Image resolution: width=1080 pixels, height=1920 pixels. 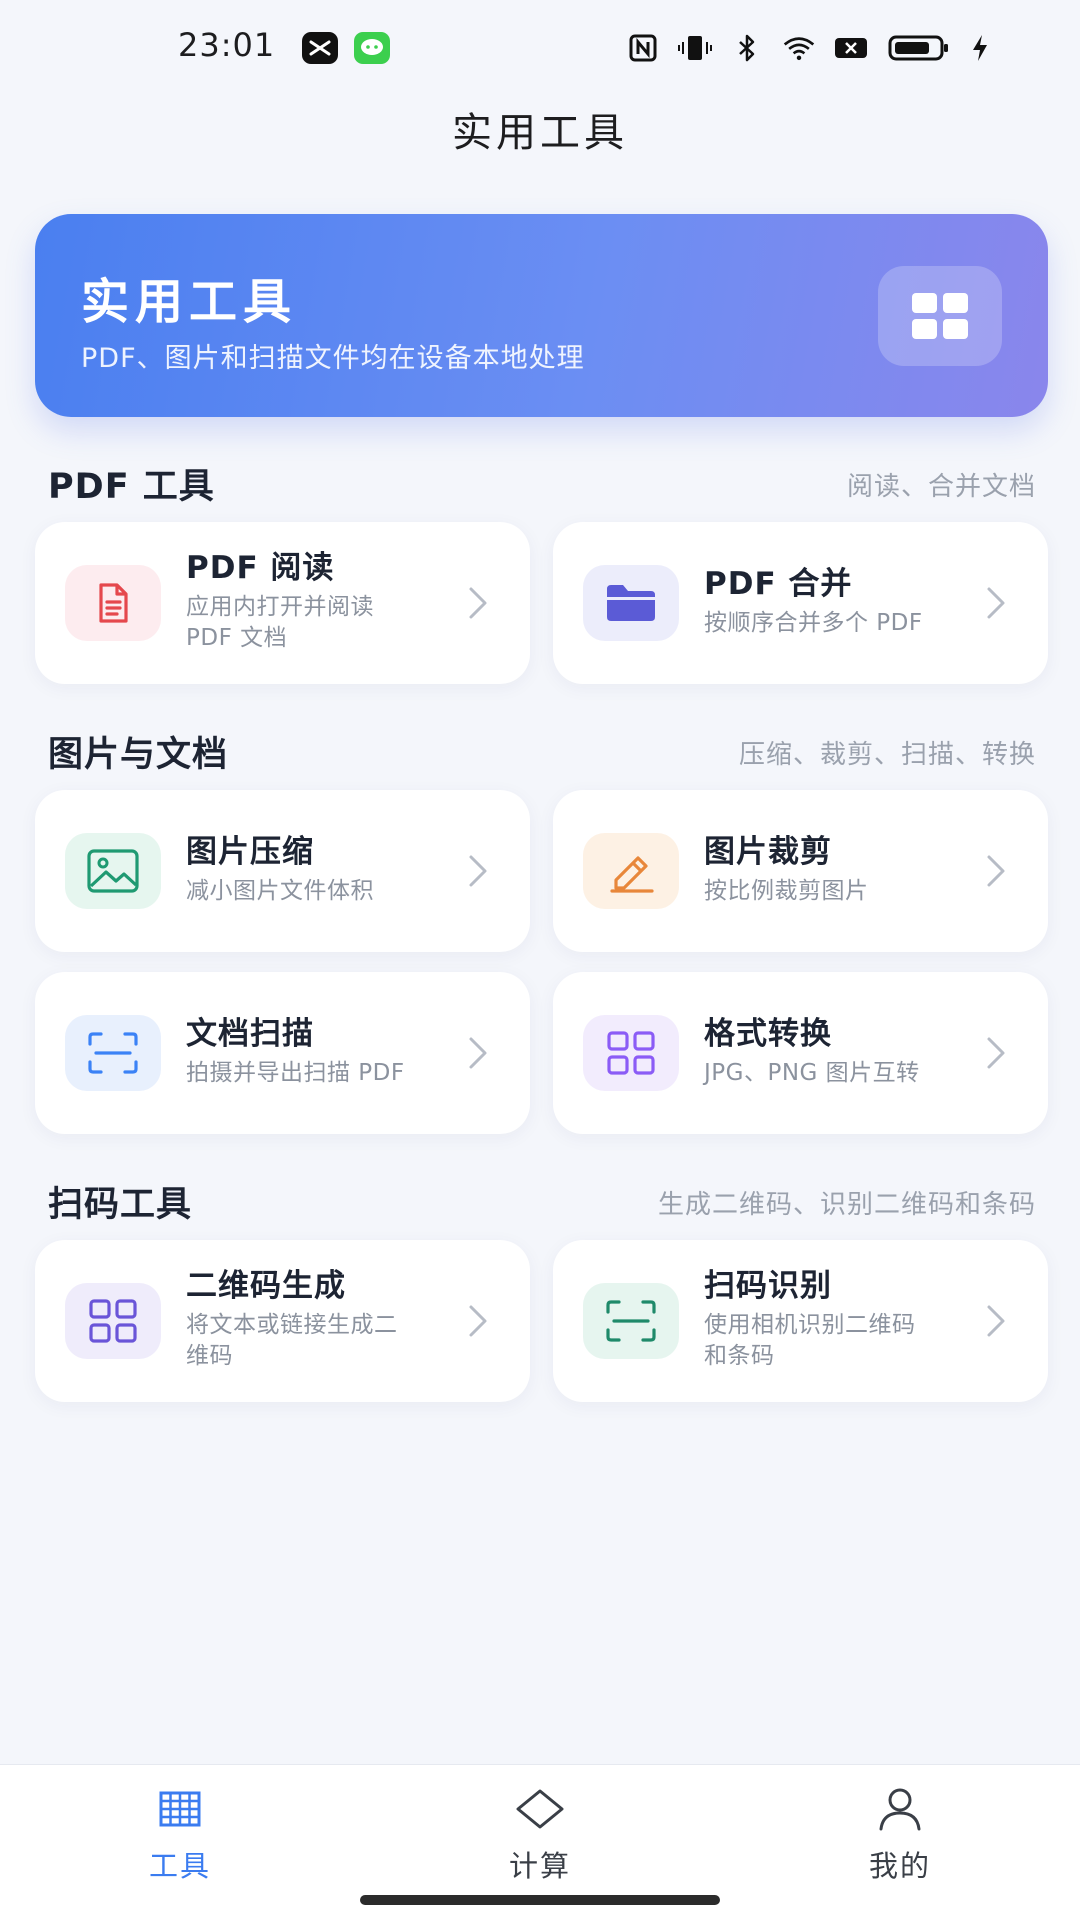 I want to click on card-title: PDF 合并, so click(x=778, y=584).